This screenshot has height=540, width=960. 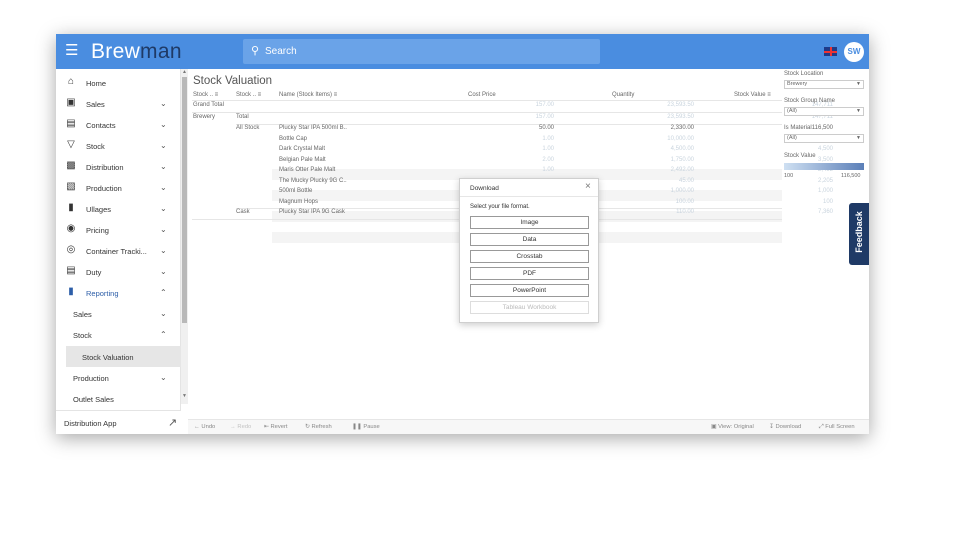 What do you see at coordinates (71, 291) in the screenshot?
I see `report-icon: ▮` at bounding box center [71, 291].